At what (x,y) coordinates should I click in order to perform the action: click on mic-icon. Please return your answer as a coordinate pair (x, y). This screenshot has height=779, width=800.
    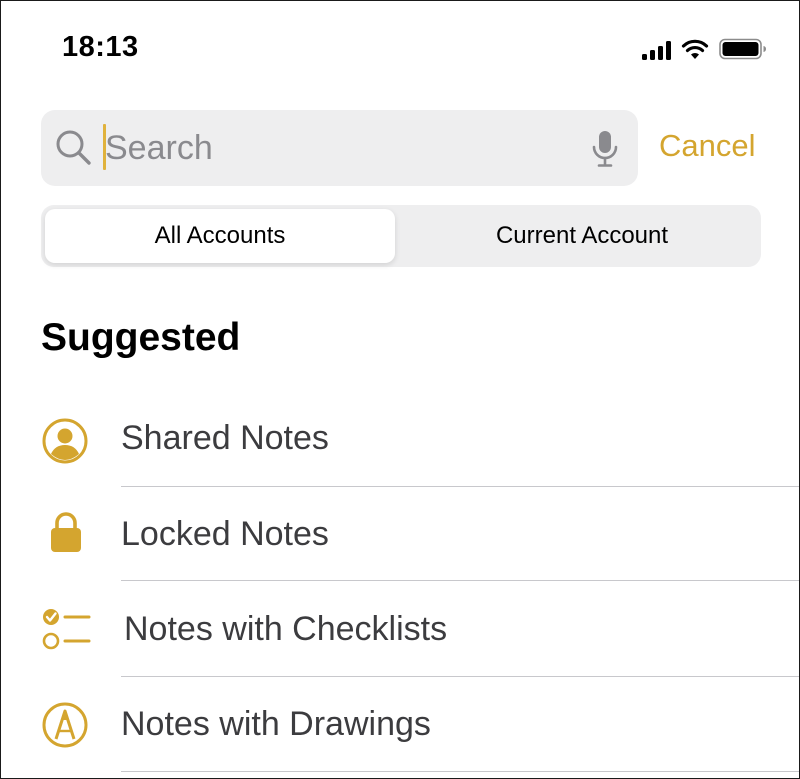
    Looking at the image, I should click on (605, 151).